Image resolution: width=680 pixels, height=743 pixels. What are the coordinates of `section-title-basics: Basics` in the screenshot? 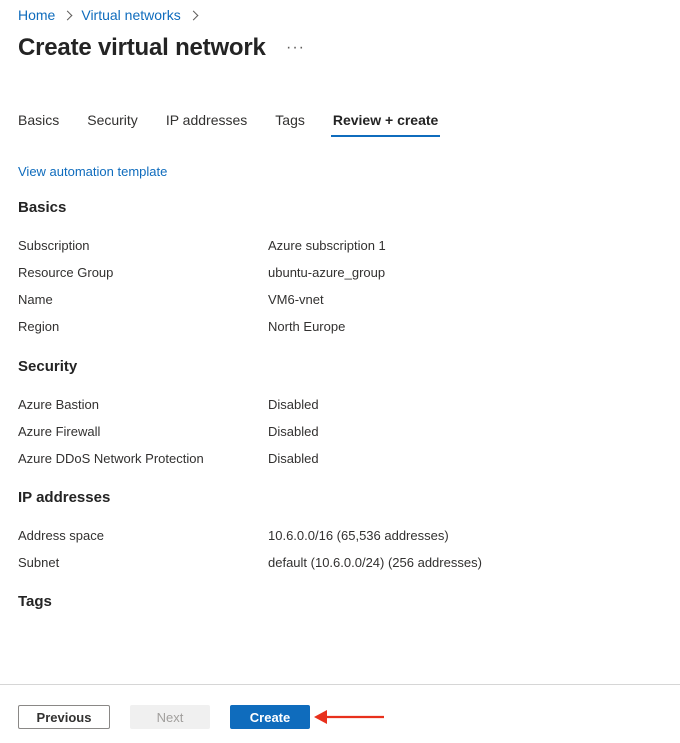 It's located at (42, 207).